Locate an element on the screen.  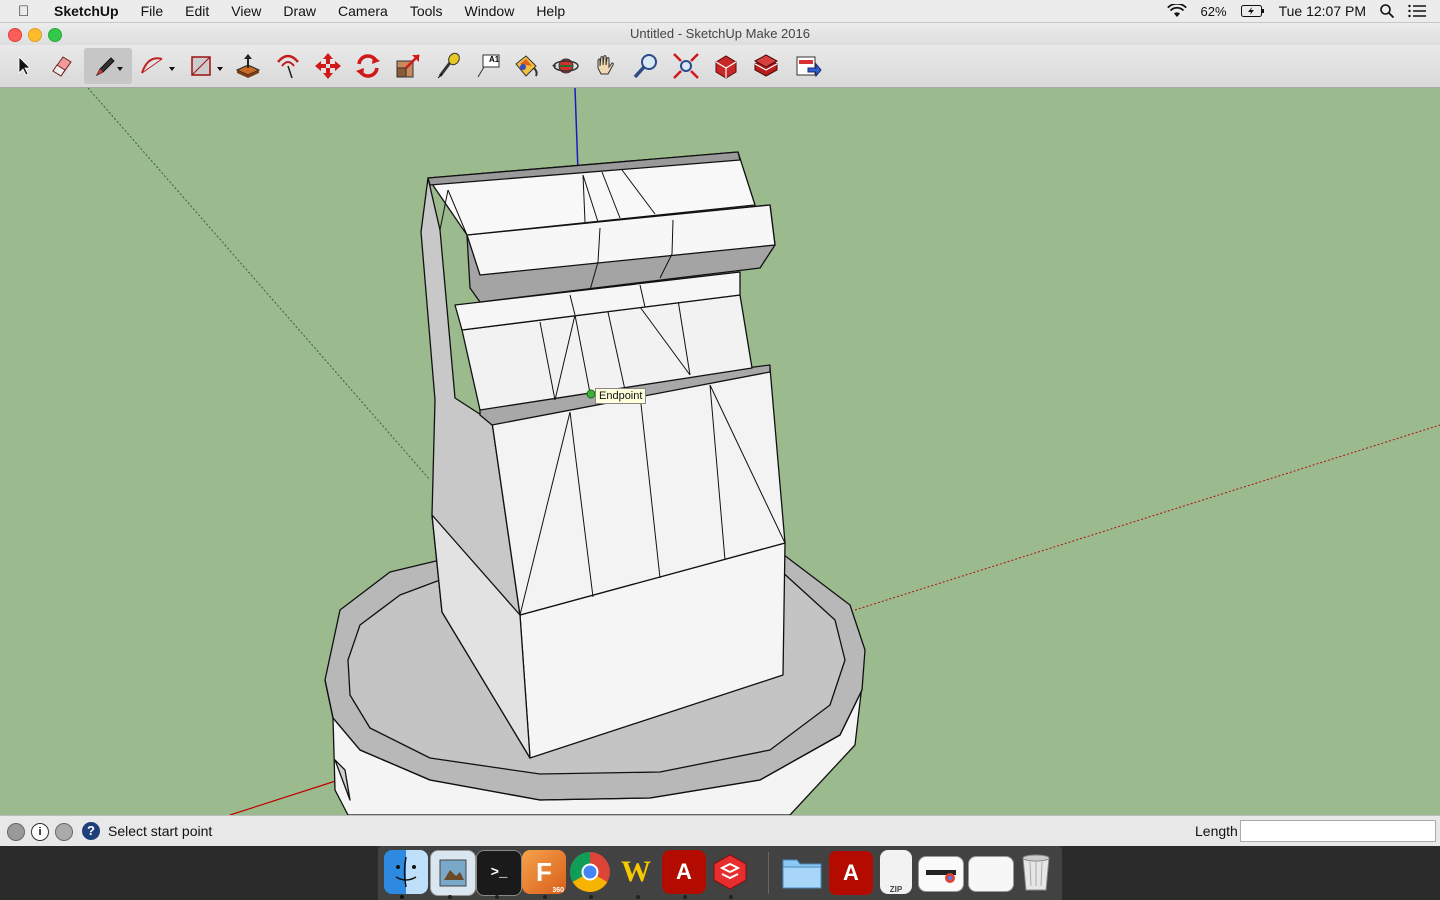
finder-icon is located at coordinates (406, 872).